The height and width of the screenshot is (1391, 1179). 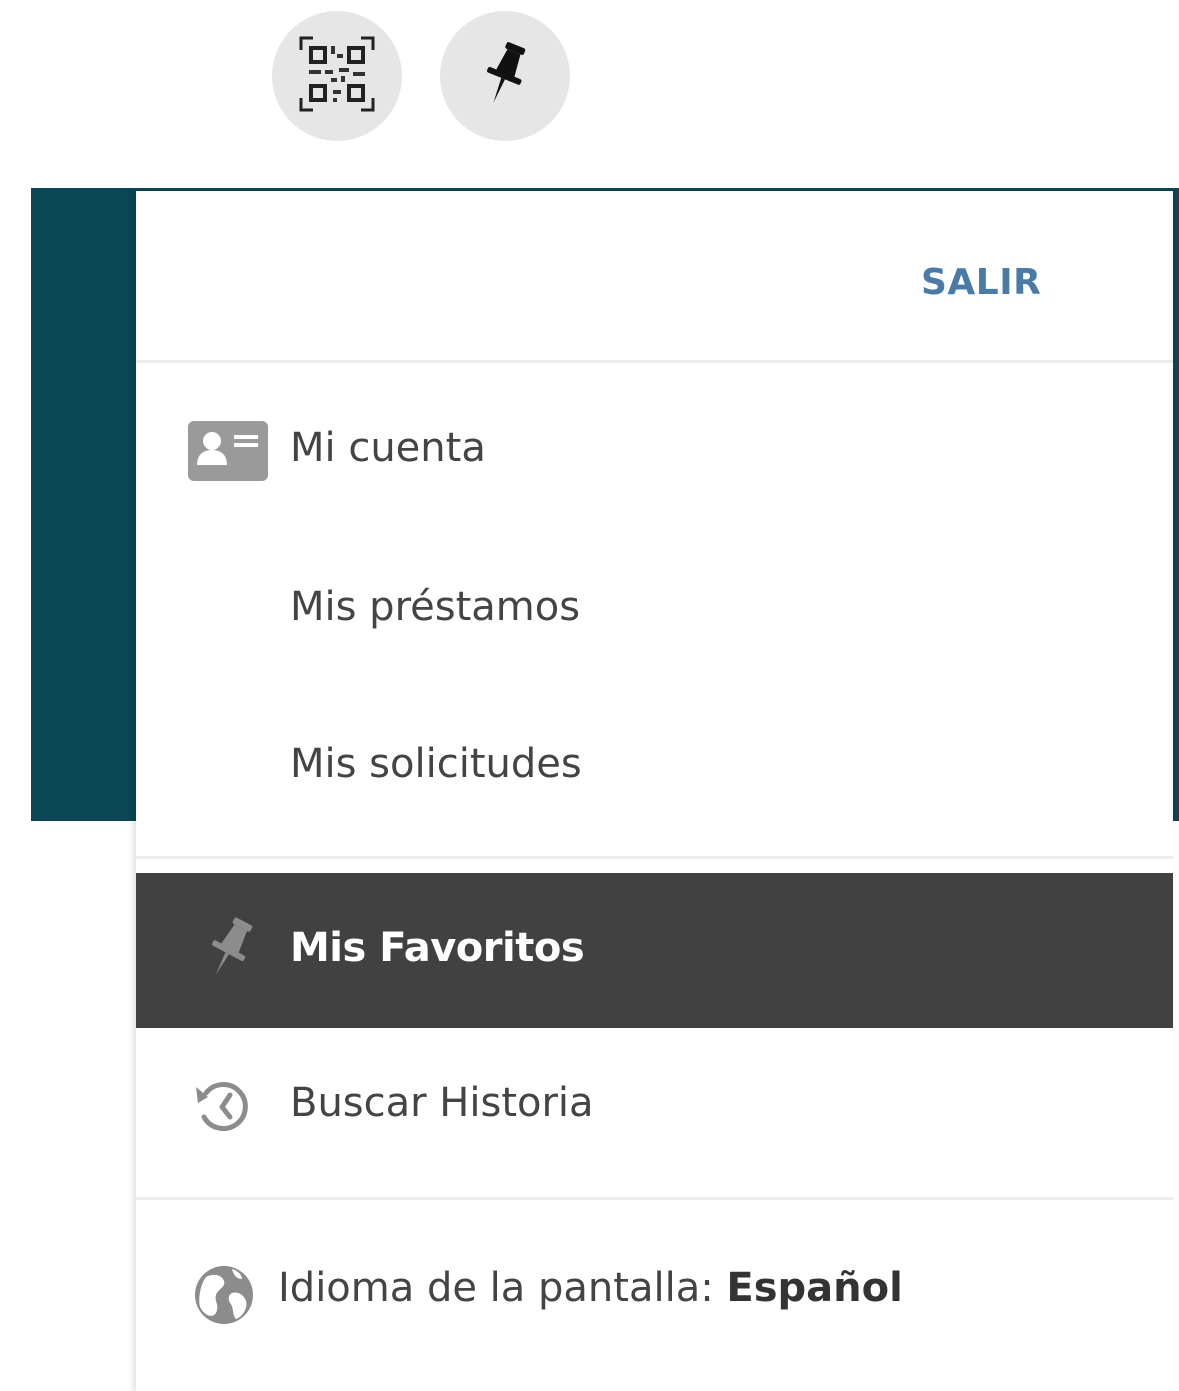 I want to click on logout-button: SALIR, so click(x=981, y=282).